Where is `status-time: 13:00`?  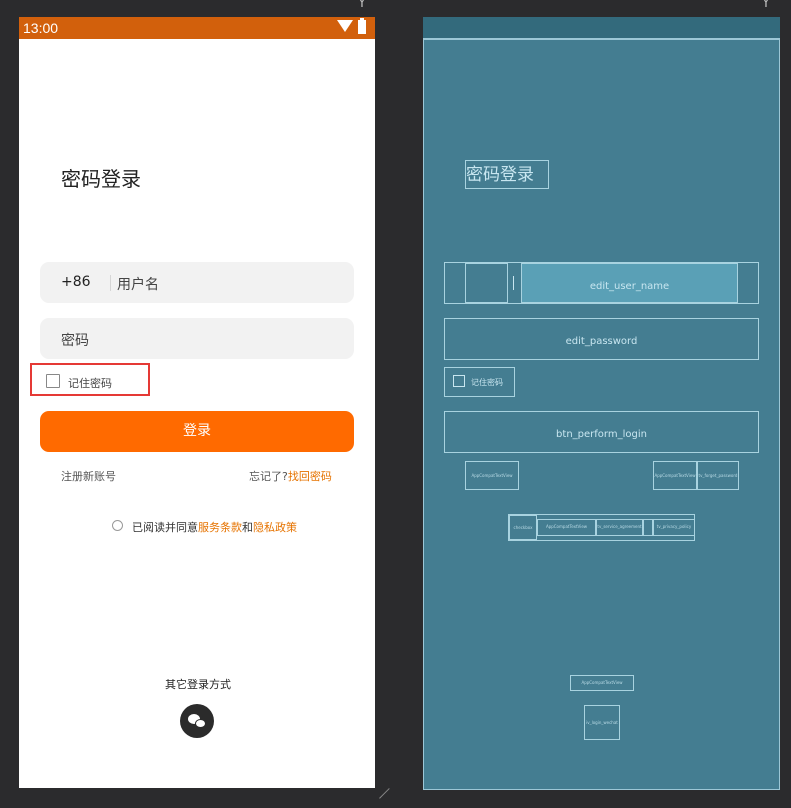
status-time: 13:00 is located at coordinates (41, 28).